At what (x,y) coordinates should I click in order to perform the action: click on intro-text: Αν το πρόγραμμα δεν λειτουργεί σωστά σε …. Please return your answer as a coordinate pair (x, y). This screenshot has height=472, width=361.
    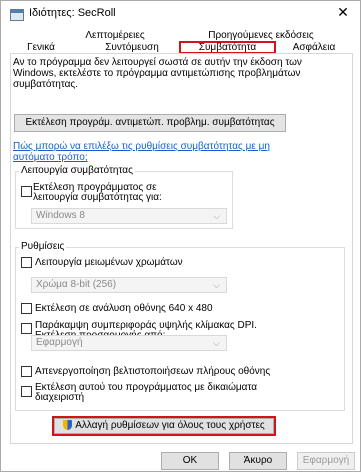
    Looking at the image, I should click on (157, 73).